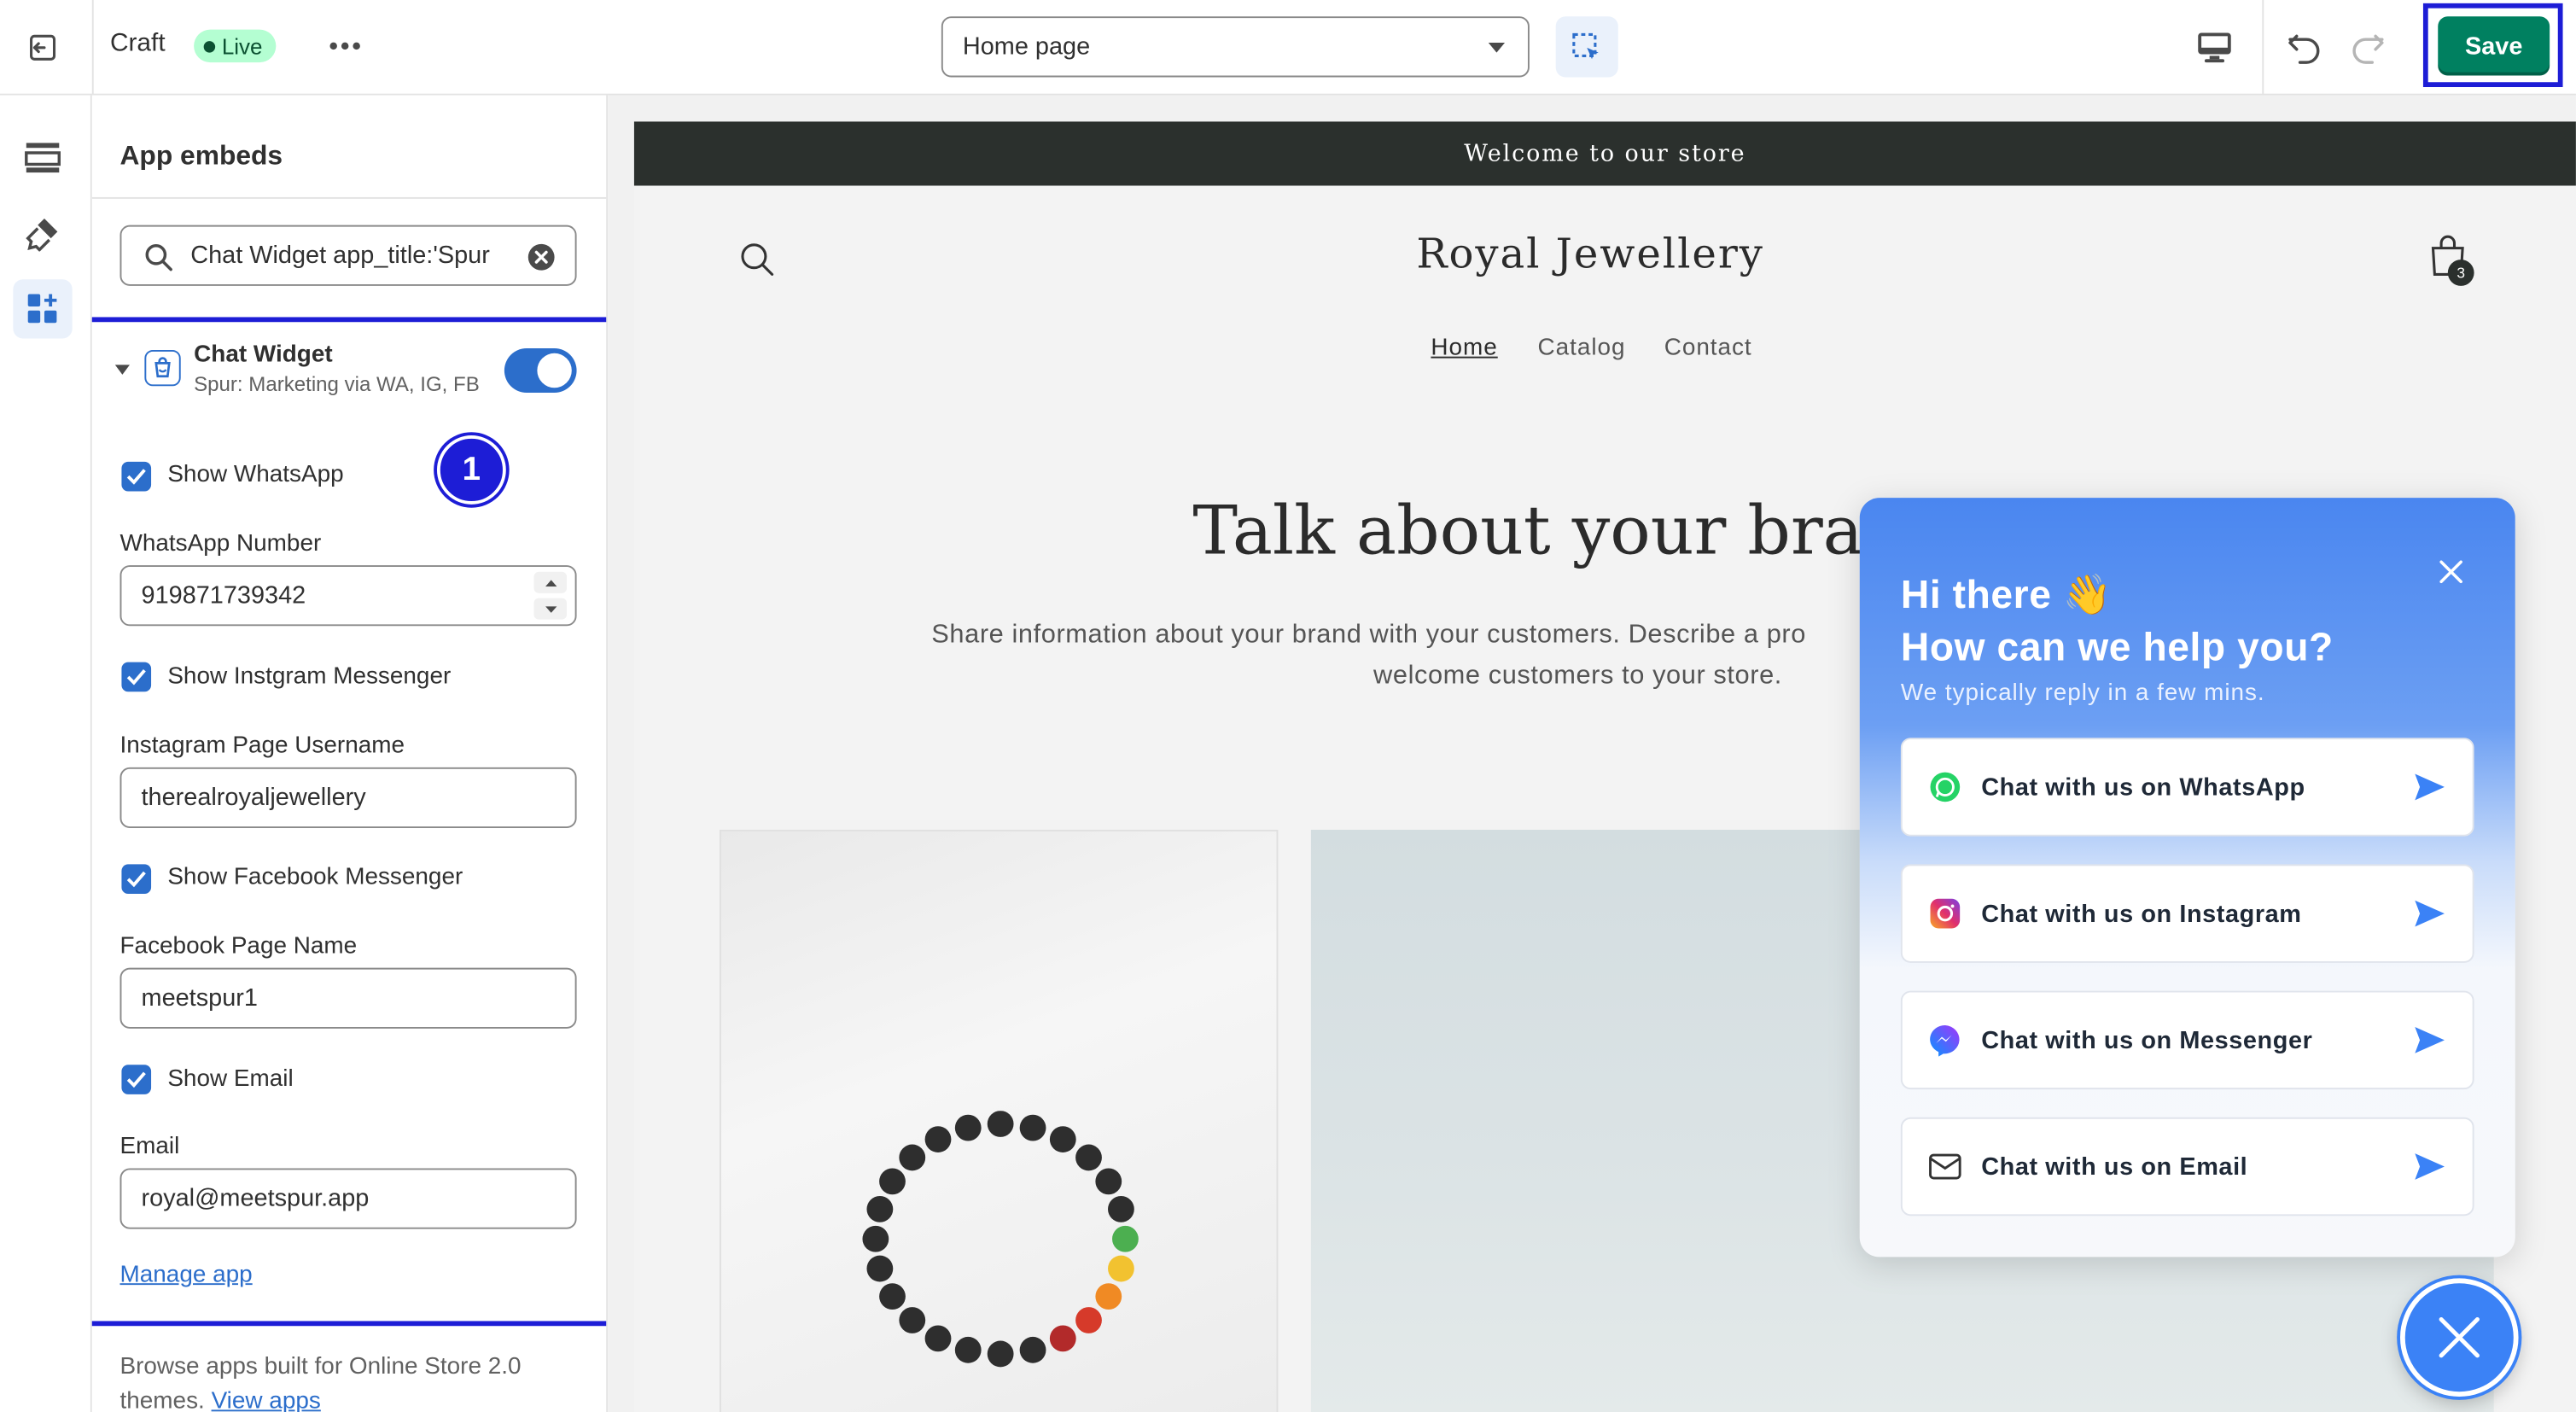  Describe the element at coordinates (209, 46) in the screenshot. I see `status-dot-icon` at that location.